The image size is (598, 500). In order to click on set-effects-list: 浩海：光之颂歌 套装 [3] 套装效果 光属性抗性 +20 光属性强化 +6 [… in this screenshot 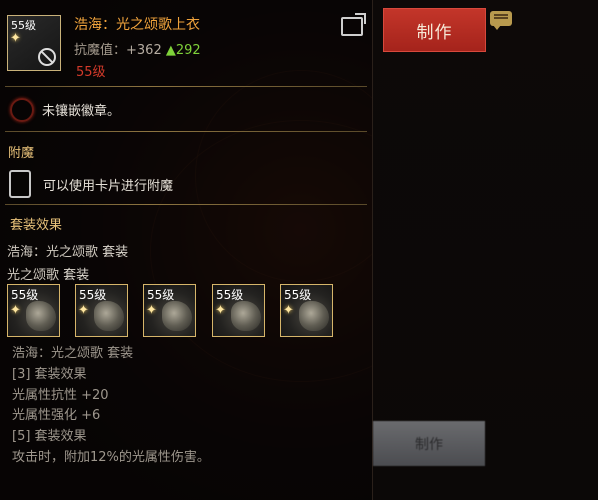, I will do `click(111, 406)`.